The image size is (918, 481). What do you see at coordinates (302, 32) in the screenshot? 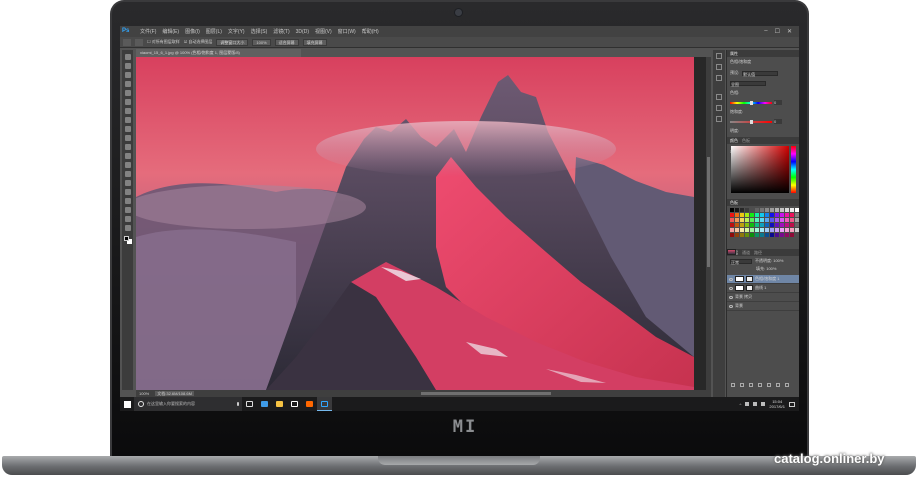
I see `menu-3d: 3D(D)` at bounding box center [302, 32].